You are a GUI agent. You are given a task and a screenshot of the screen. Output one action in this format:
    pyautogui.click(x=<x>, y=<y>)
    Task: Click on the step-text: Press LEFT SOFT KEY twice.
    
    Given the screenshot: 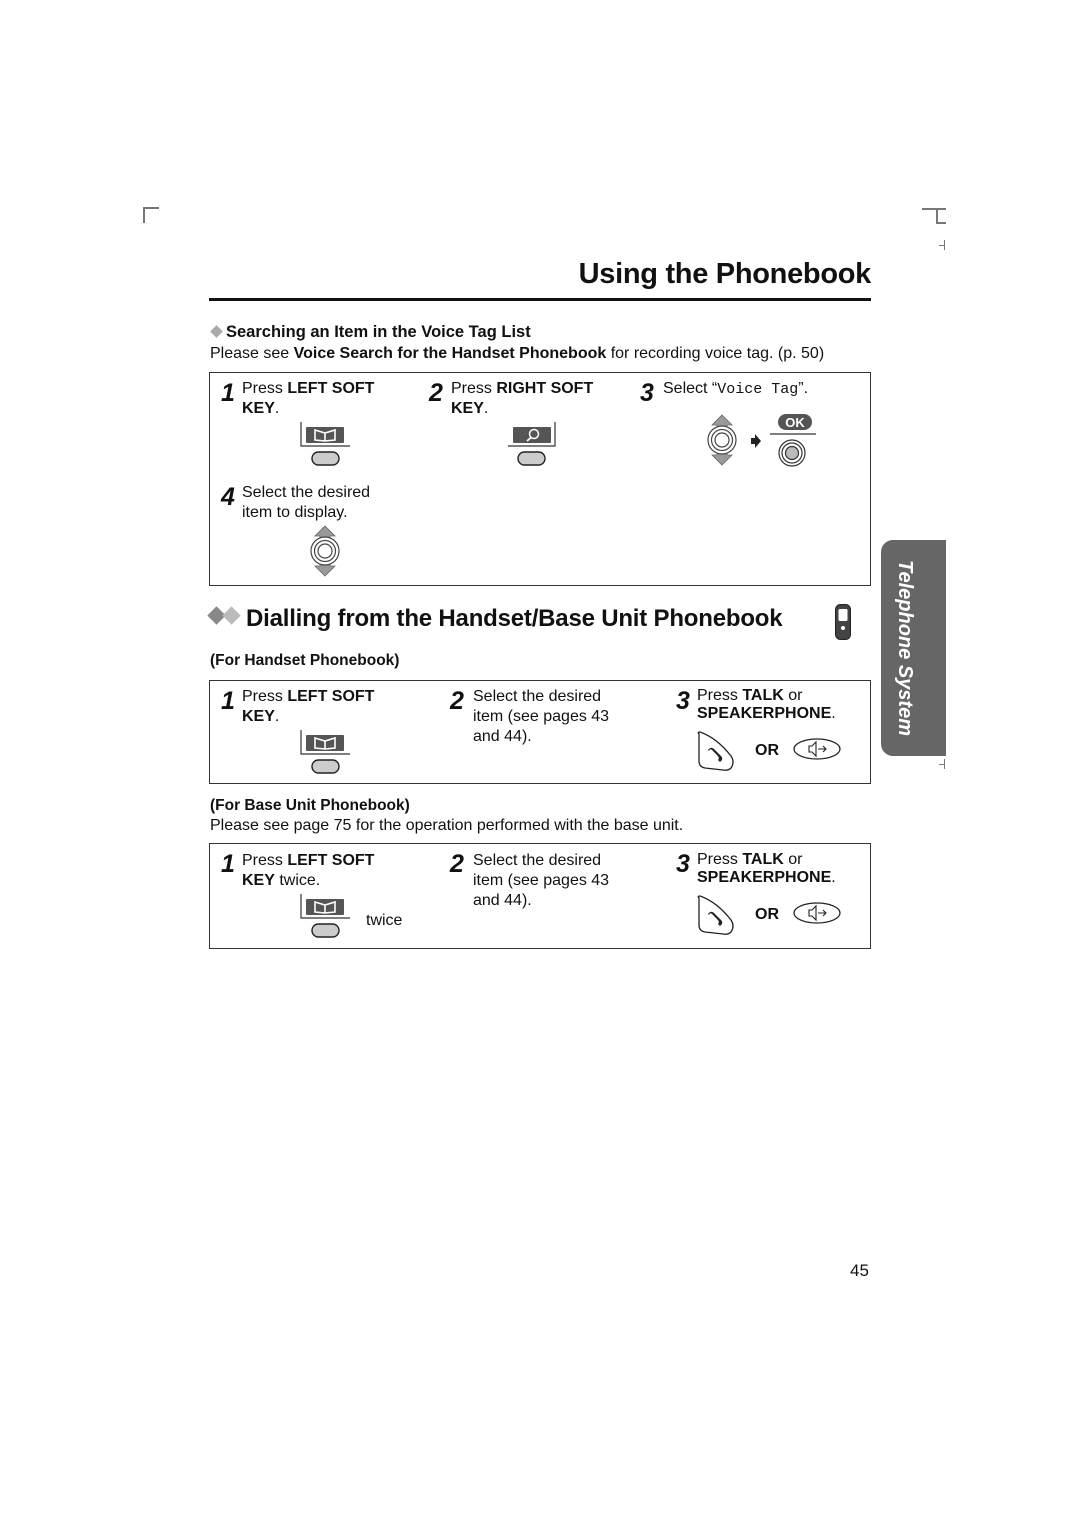 What is the action you would take?
    pyautogui.click(x=308, y=870)
    